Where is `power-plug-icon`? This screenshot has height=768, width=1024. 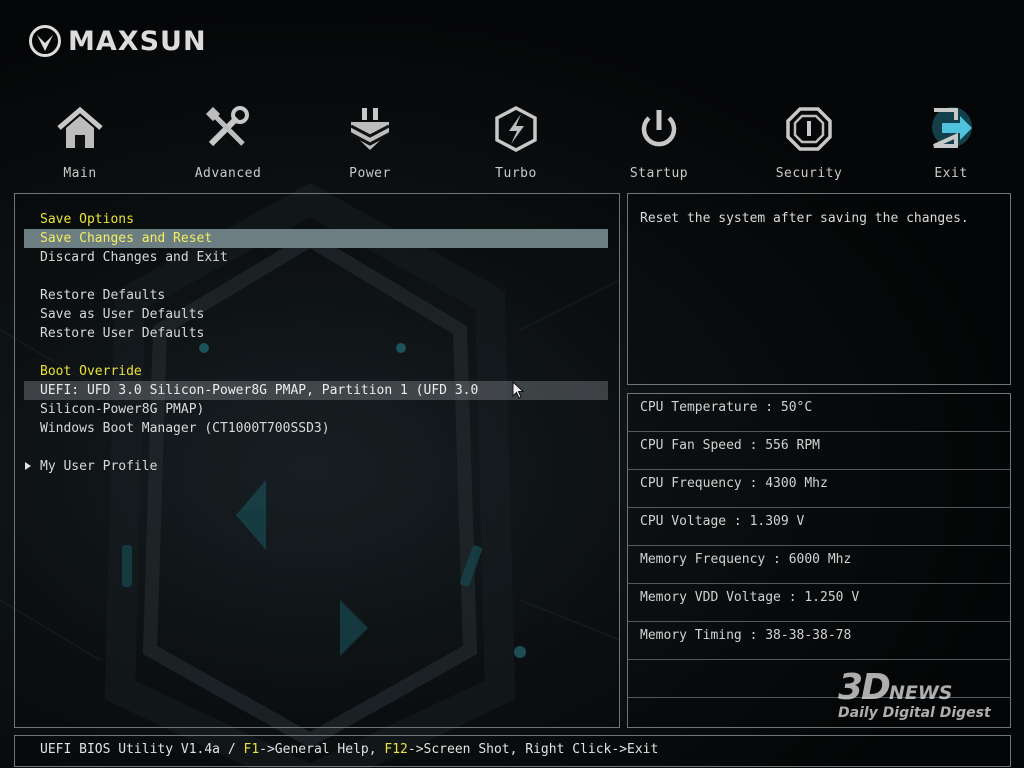 power-plug-icon is located at coordinates (370, 129).